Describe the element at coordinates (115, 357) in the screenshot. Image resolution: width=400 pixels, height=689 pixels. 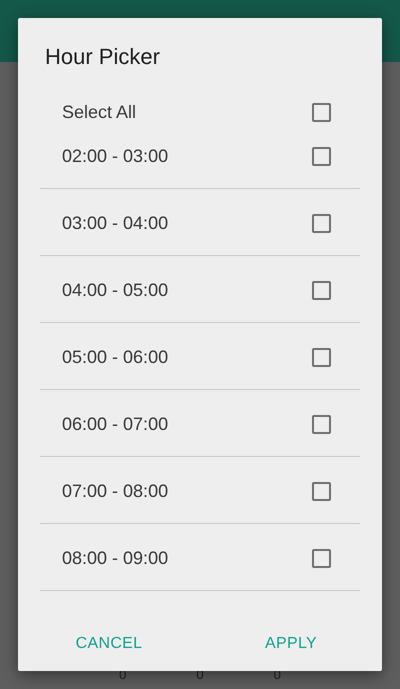
I see `hour-label: 05:00 - 06:00` at that location.